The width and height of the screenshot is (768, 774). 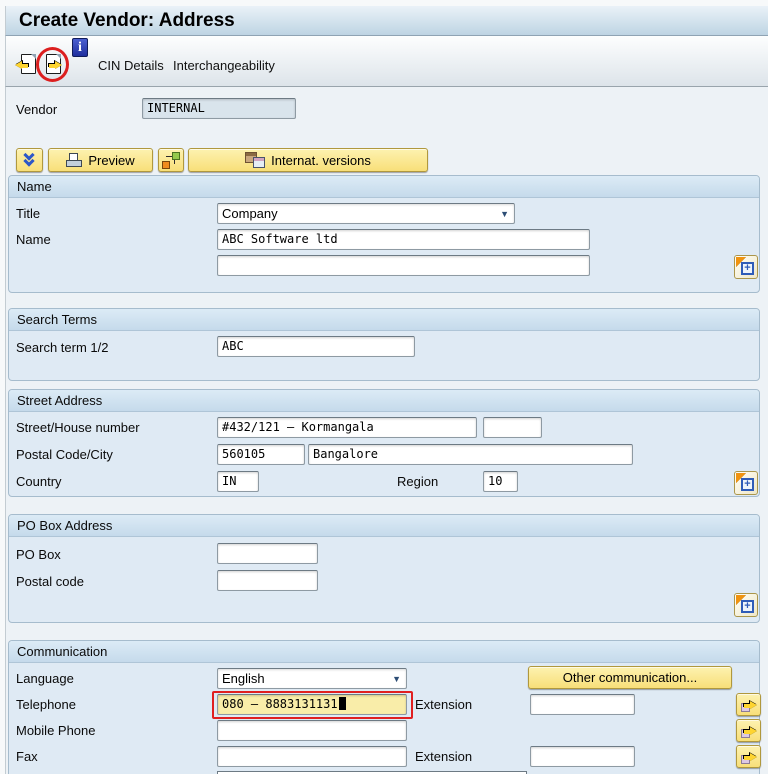 I want to click on mobile-more-button, so click(x=748, y=730).